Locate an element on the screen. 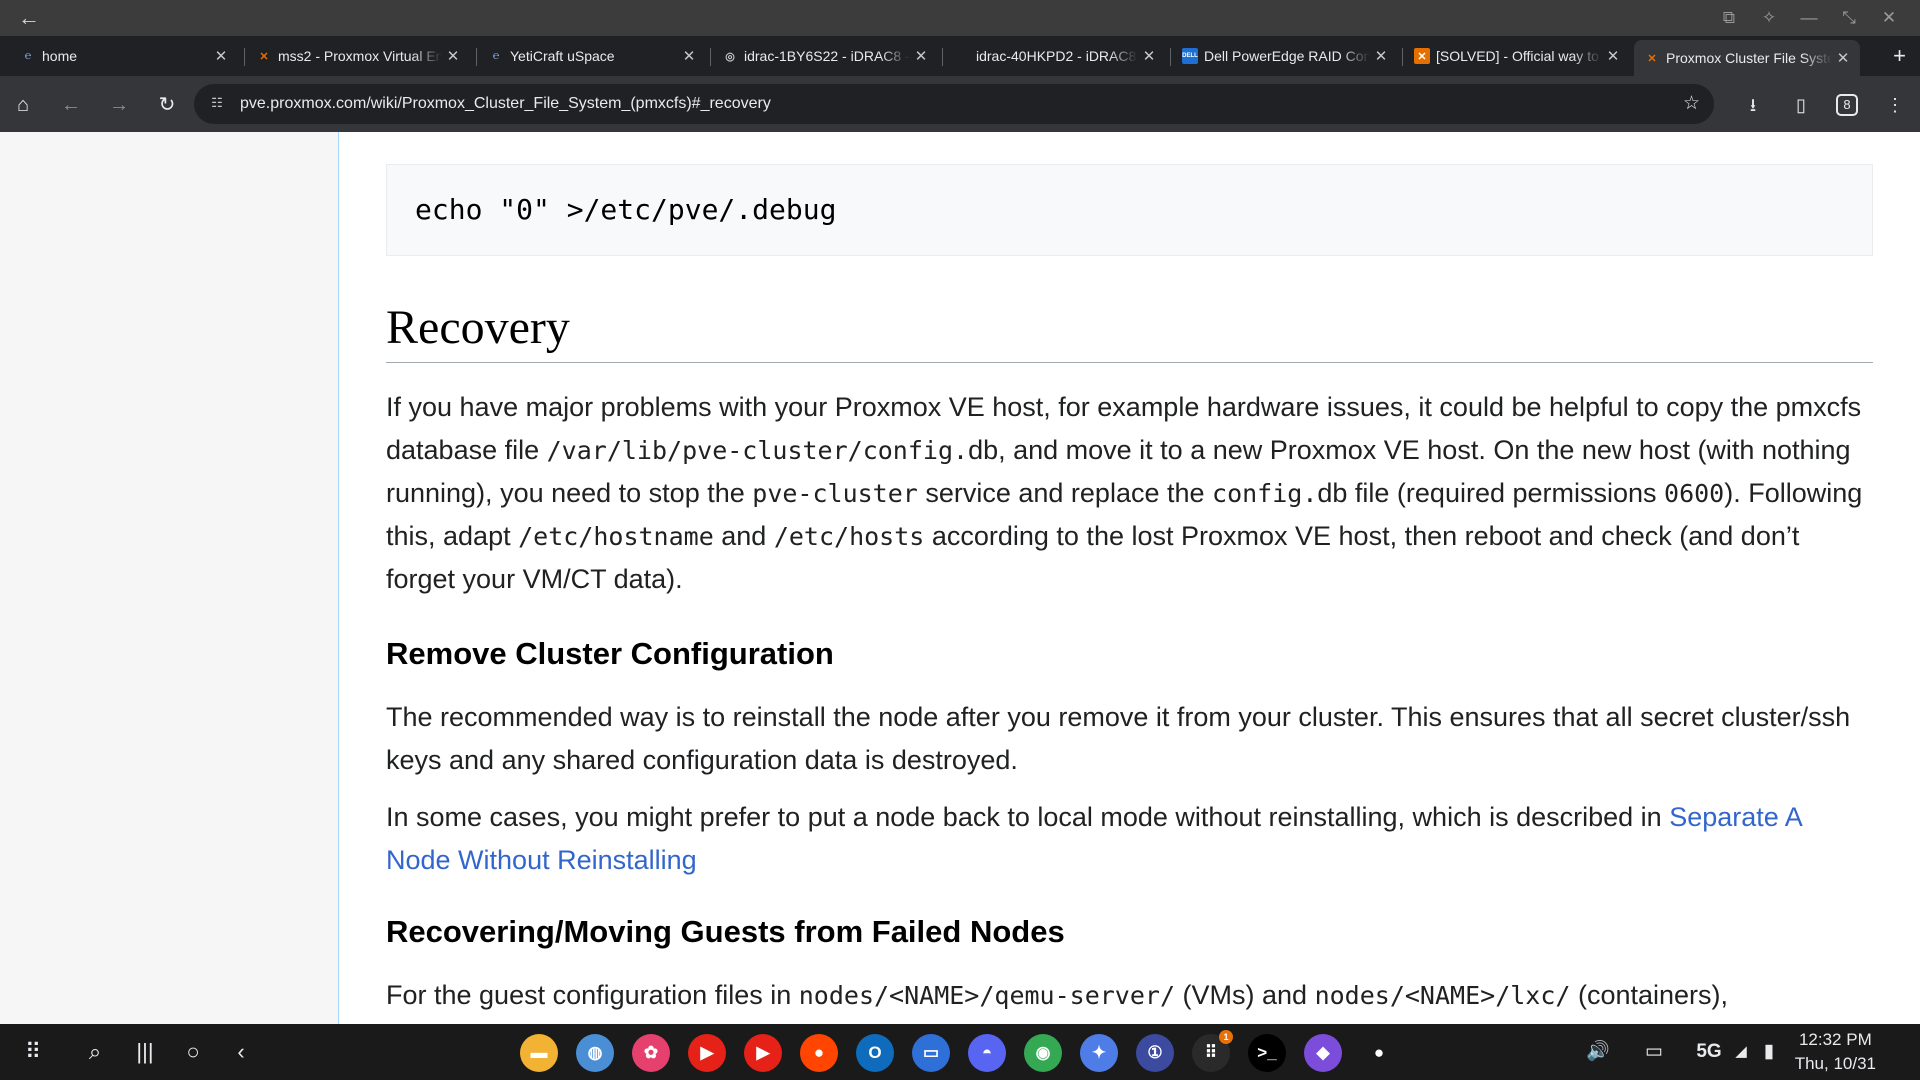 This screenshot has width=1920, height=1080. reading-list-icon: ▯ is located at coordinates (1801, 105).